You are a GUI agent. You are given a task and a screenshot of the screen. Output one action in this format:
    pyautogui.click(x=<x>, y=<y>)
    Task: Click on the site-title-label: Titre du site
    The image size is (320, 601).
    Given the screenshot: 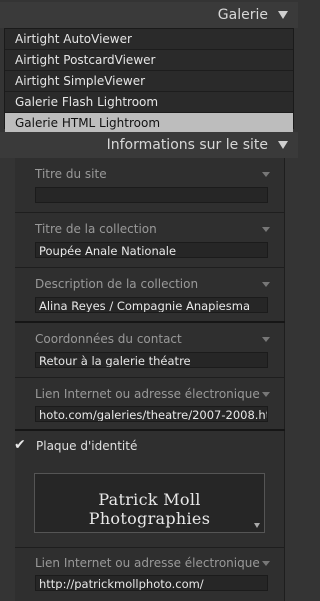 What is the action you would take?
    pyautogui.click(x=71, y=174)
    